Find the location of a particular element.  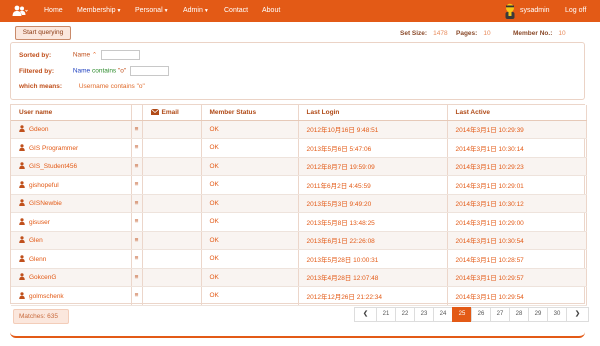

member-no-label: Member No.: is located at coordinates (533, 33).